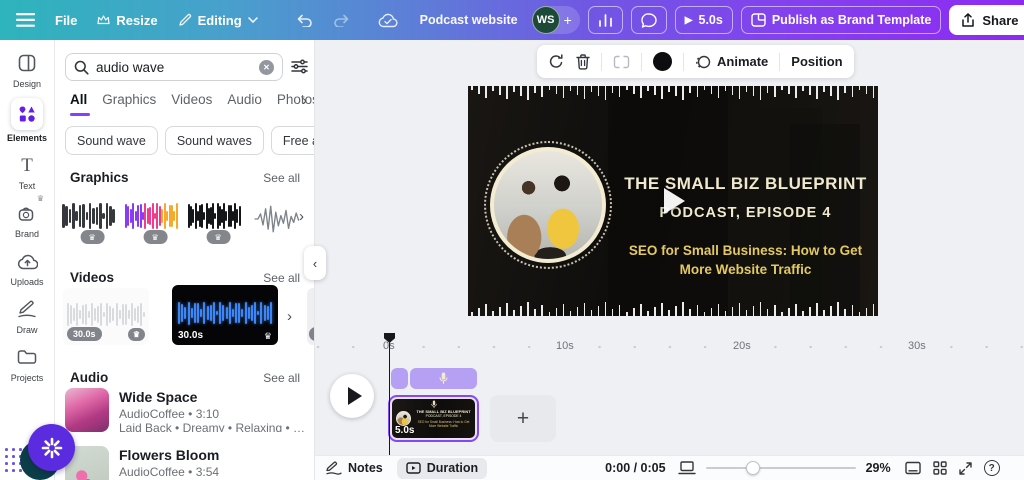 Image resolution: width=1024 pixels, height=480 pixels. I want to click on zoom-slider, so click(780, 468).